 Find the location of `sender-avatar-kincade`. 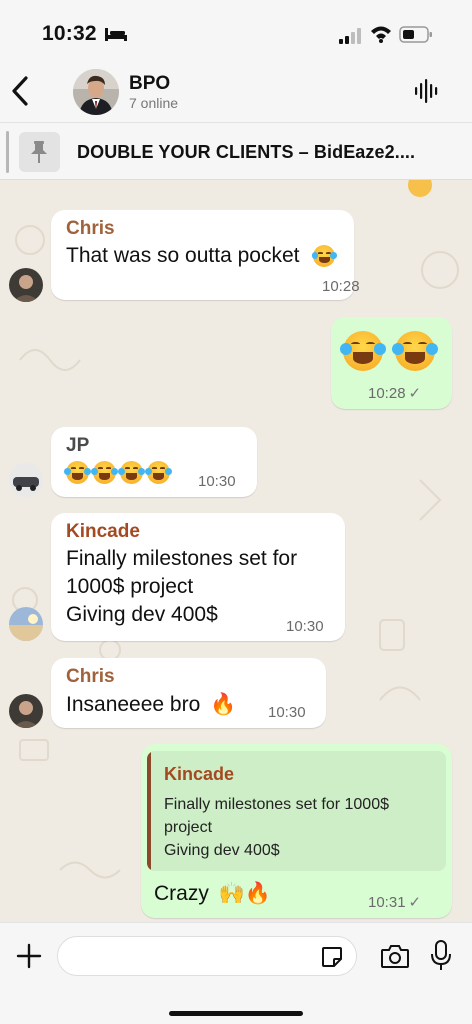

sender-avatar-kincade is located at coordinates (26, 624).